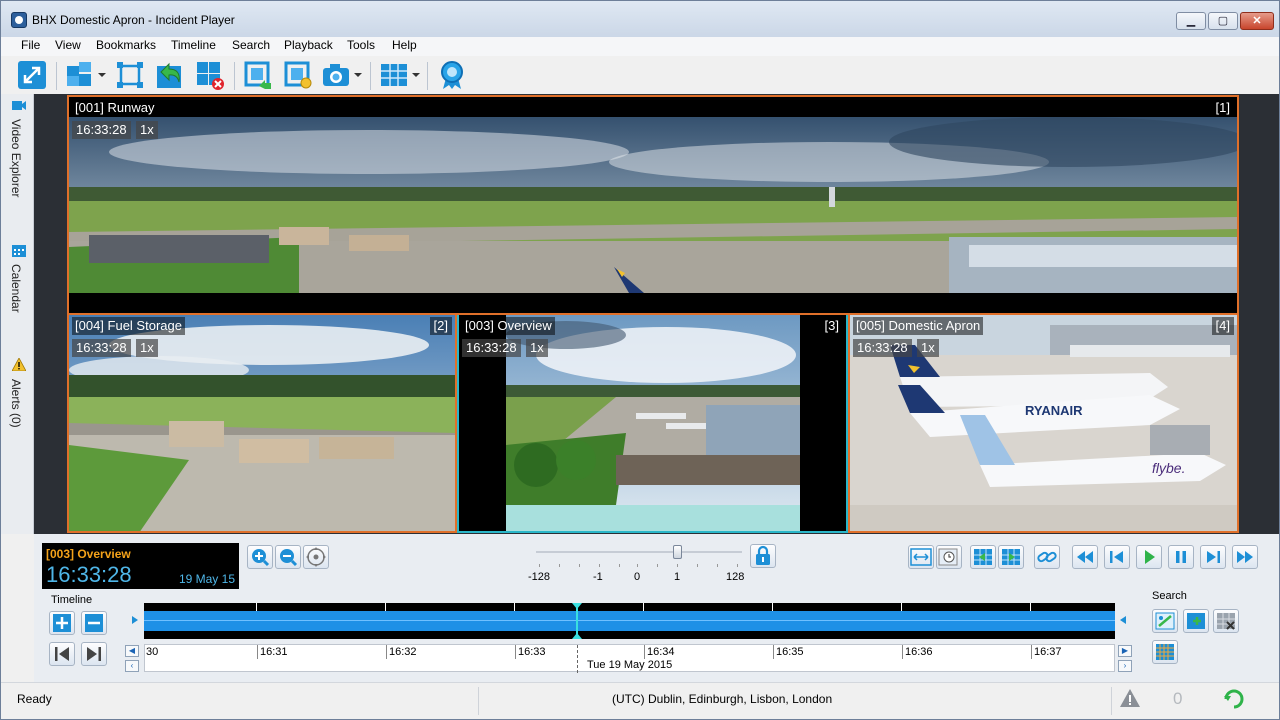 Image resolution: width=1280 pixels, height=720 pixels. Describe the element at coordinates (102, 75) in the screenshot. I see `layout-dropdown-arrow` at that location.